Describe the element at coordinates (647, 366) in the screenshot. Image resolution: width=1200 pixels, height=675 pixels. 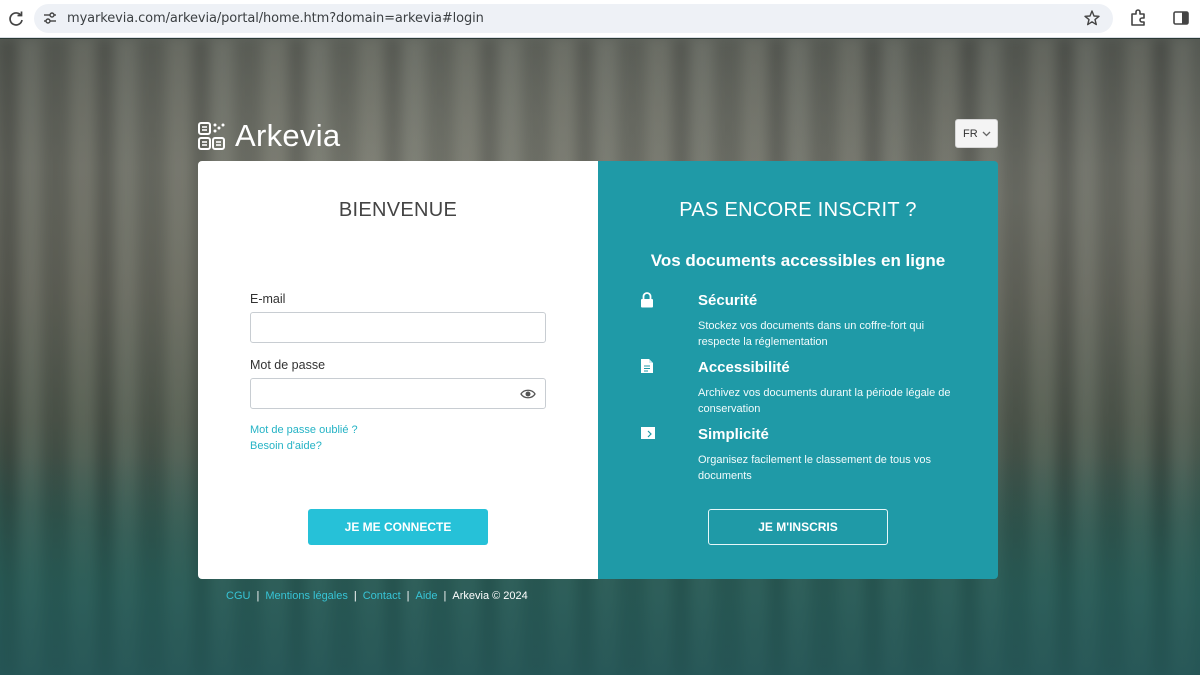
I see `document-icon` at that location.